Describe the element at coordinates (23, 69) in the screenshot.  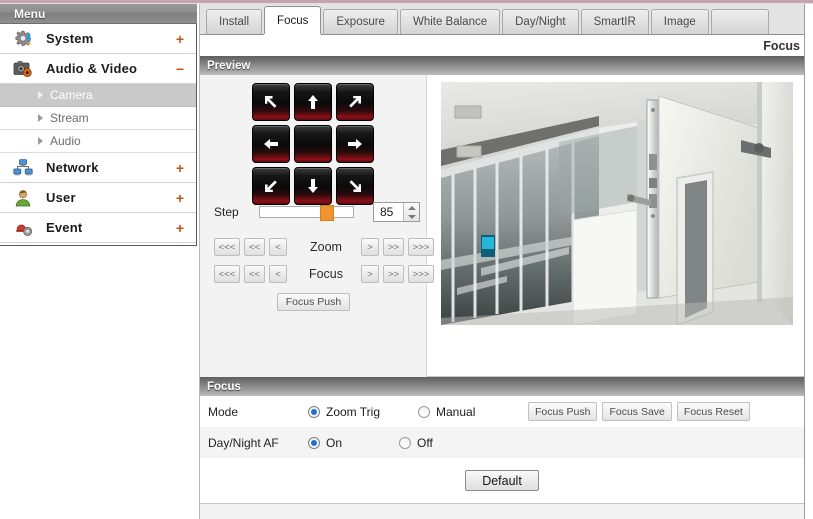
I see `camera-icon` at that location.